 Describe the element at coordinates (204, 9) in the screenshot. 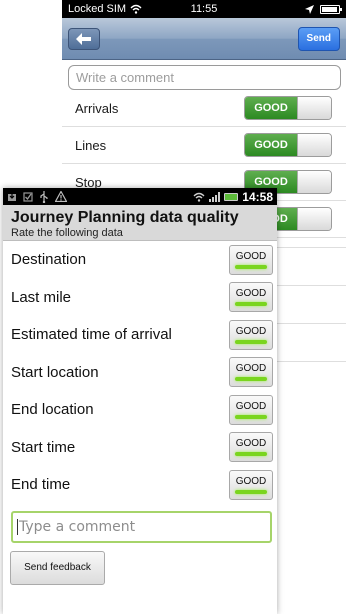

I see `ios-status-bar: Locked SIM 11:55` at that location.